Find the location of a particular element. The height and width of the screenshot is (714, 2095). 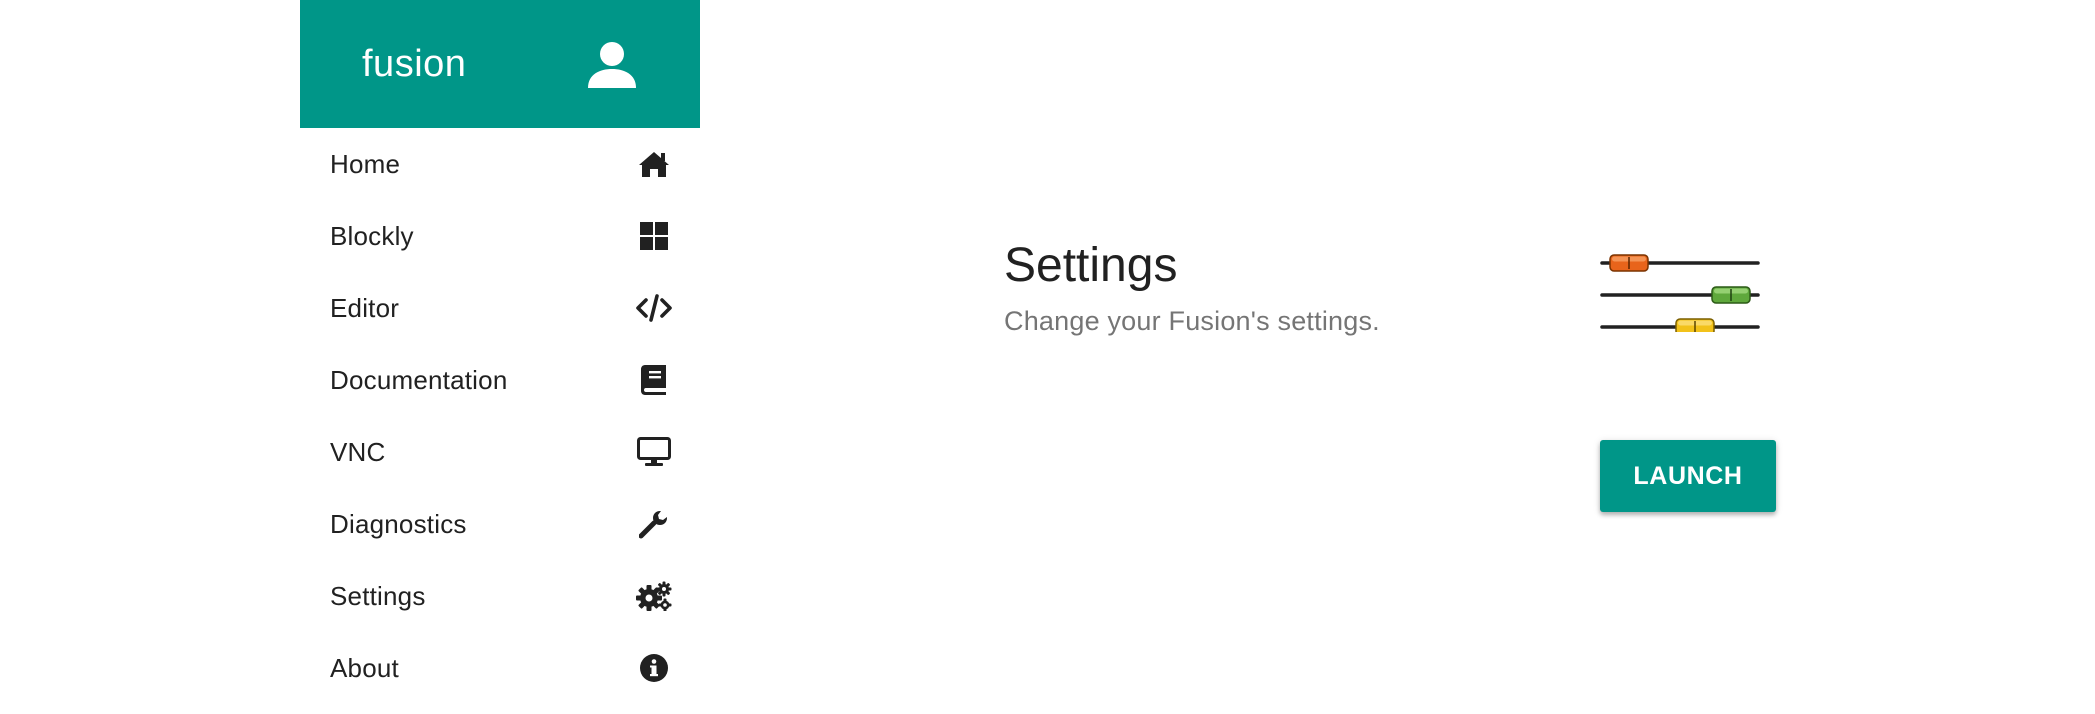

sidebar-item-home: Home is located at coordinates (500, 164).